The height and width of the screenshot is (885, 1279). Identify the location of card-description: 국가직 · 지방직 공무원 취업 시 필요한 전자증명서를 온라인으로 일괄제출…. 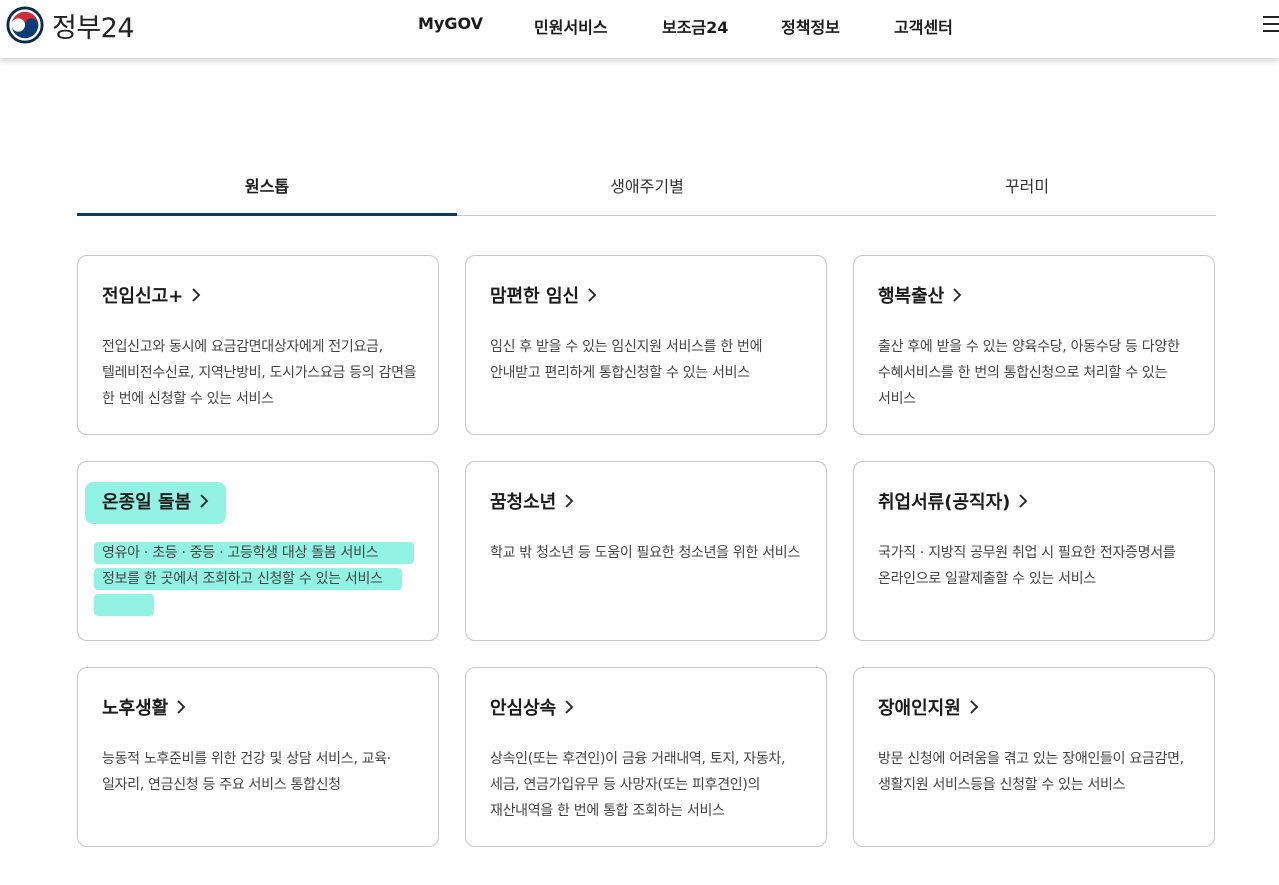
(1027, 566).